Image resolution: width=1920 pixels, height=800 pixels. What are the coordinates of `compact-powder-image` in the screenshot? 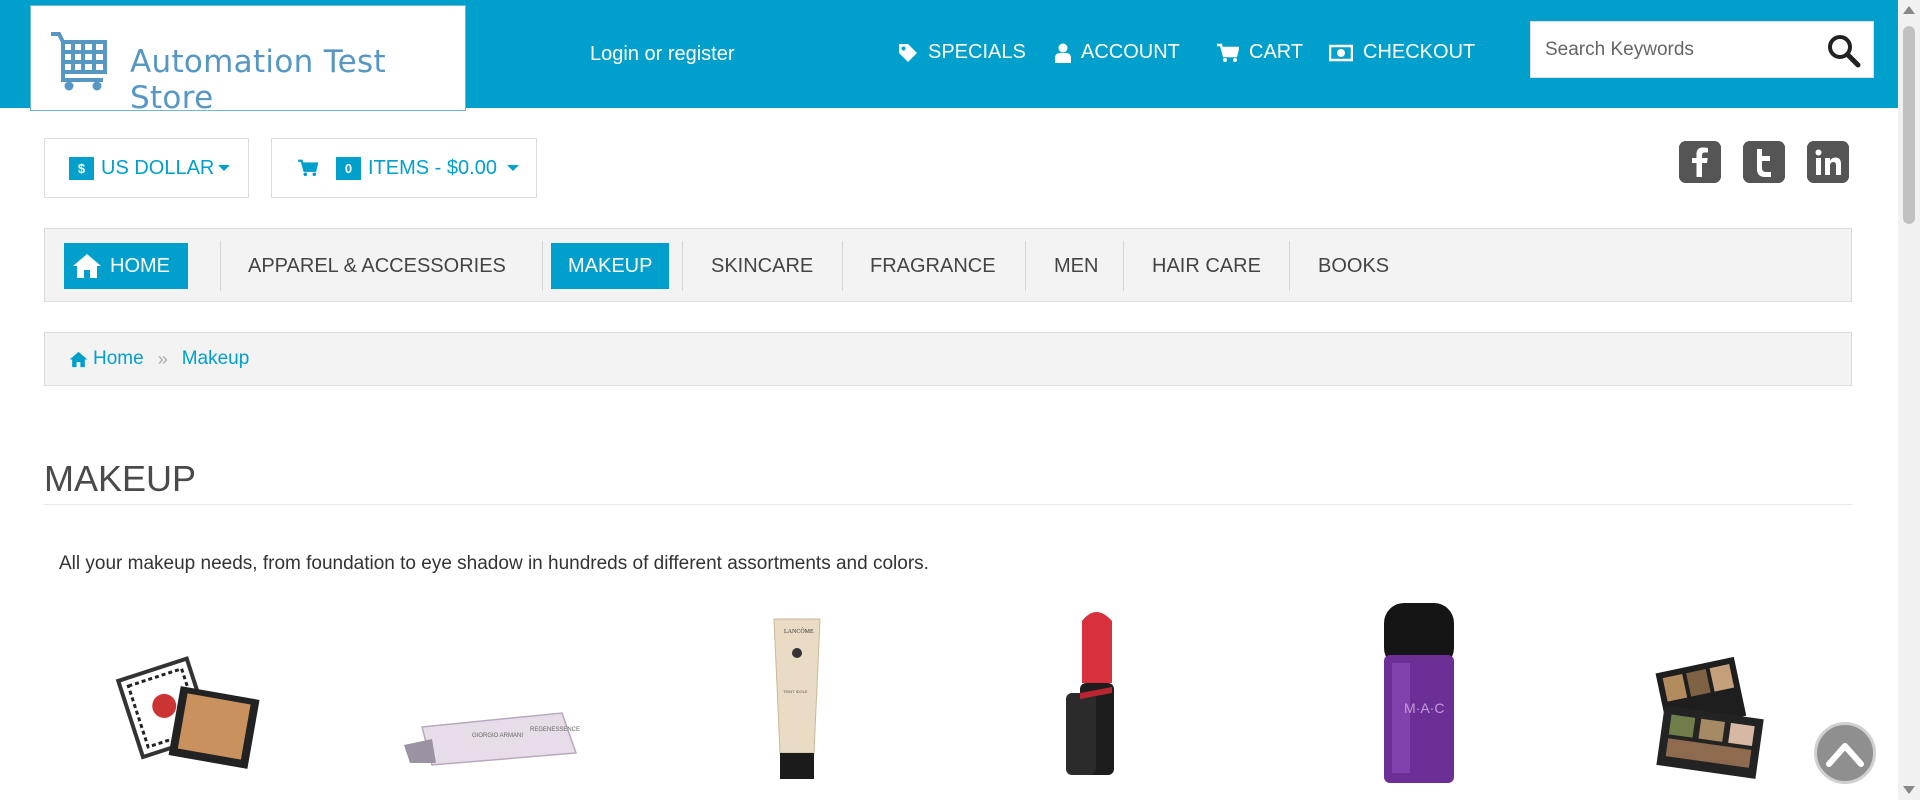 It's located at (187, 693).